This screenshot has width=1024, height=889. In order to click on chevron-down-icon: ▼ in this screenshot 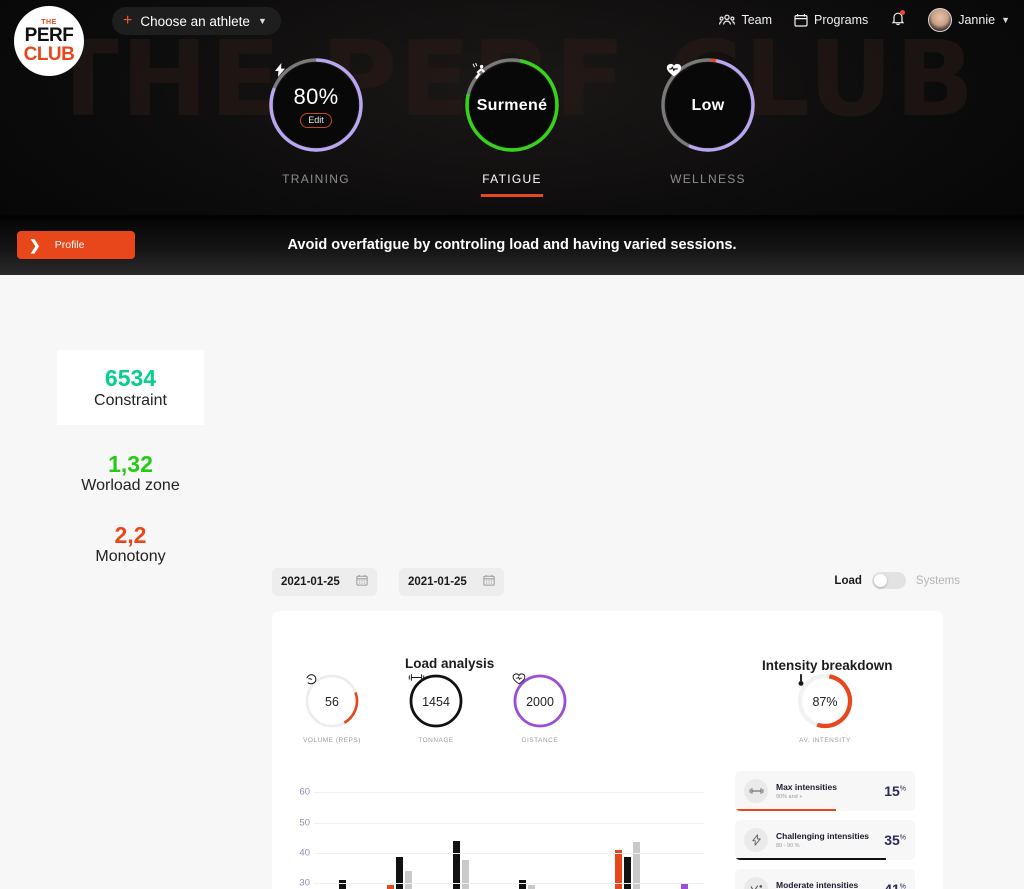, I will do `click(262, 21)`.